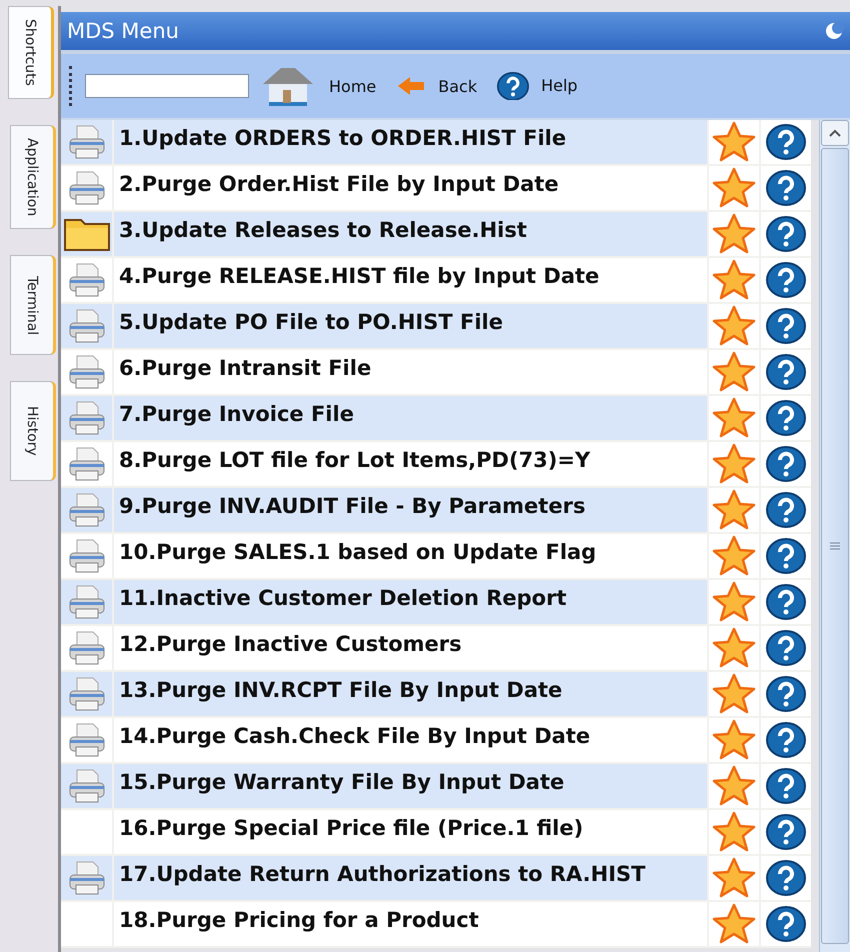 This screenshot has height=952, width=850. Describe the element at coordinates (442, 86) in the screenshot. I see `back-button: Back` at that location.